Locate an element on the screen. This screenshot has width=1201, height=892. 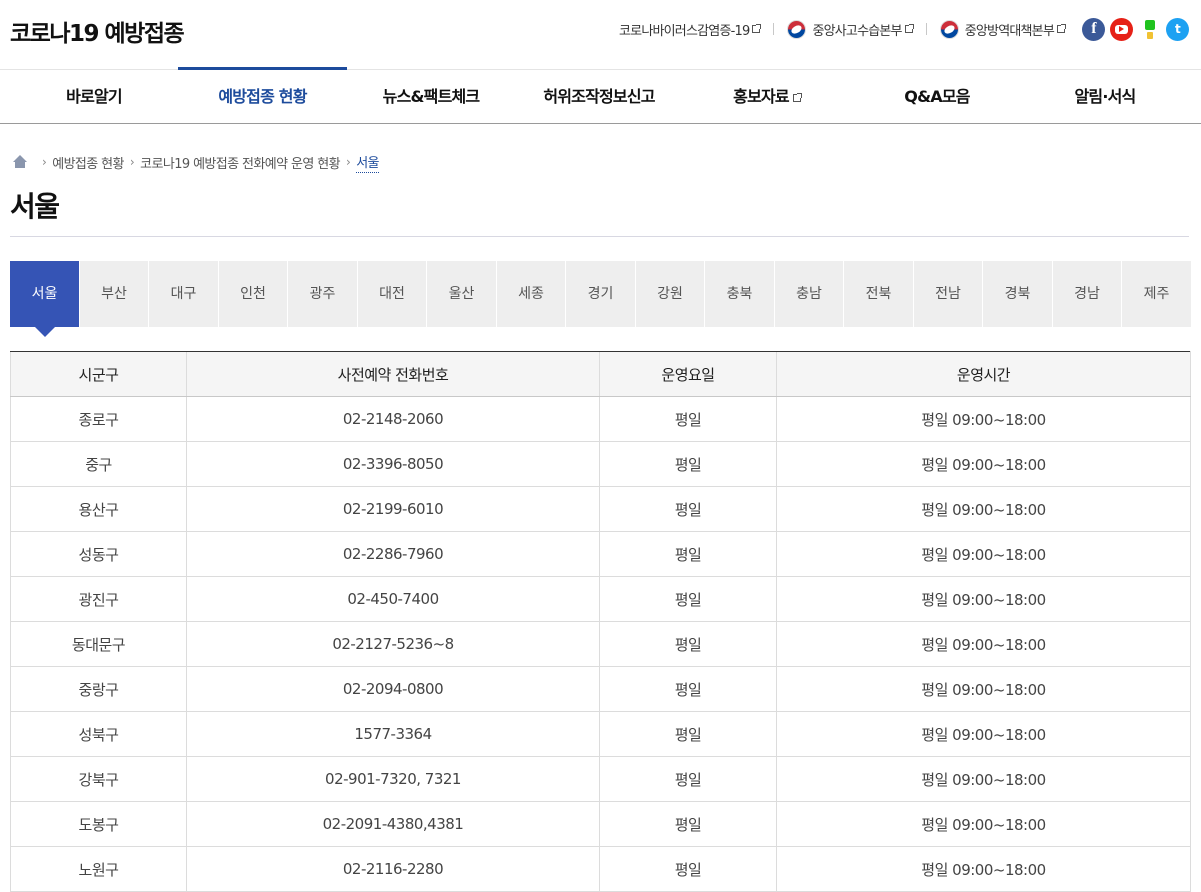
table-row: 성북구 1577-3364 평일 평일 09:00~18:00 is located at coordinates (600, 734).